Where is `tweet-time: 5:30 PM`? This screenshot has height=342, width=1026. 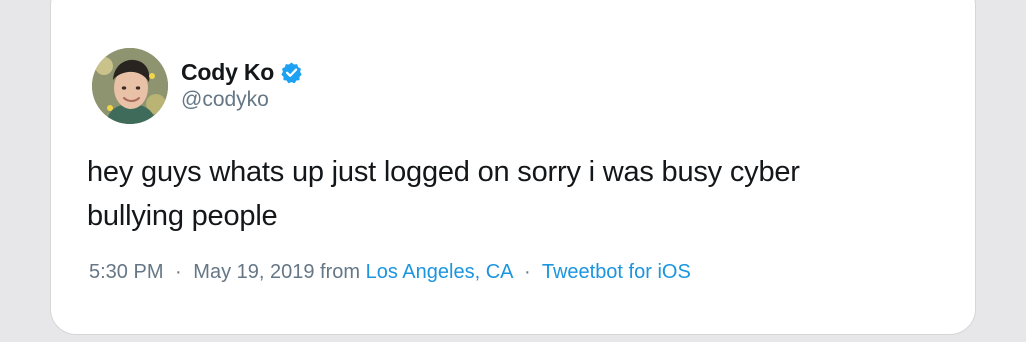 tweet-time: 5:30 PM is located at coordinates (126, 272).